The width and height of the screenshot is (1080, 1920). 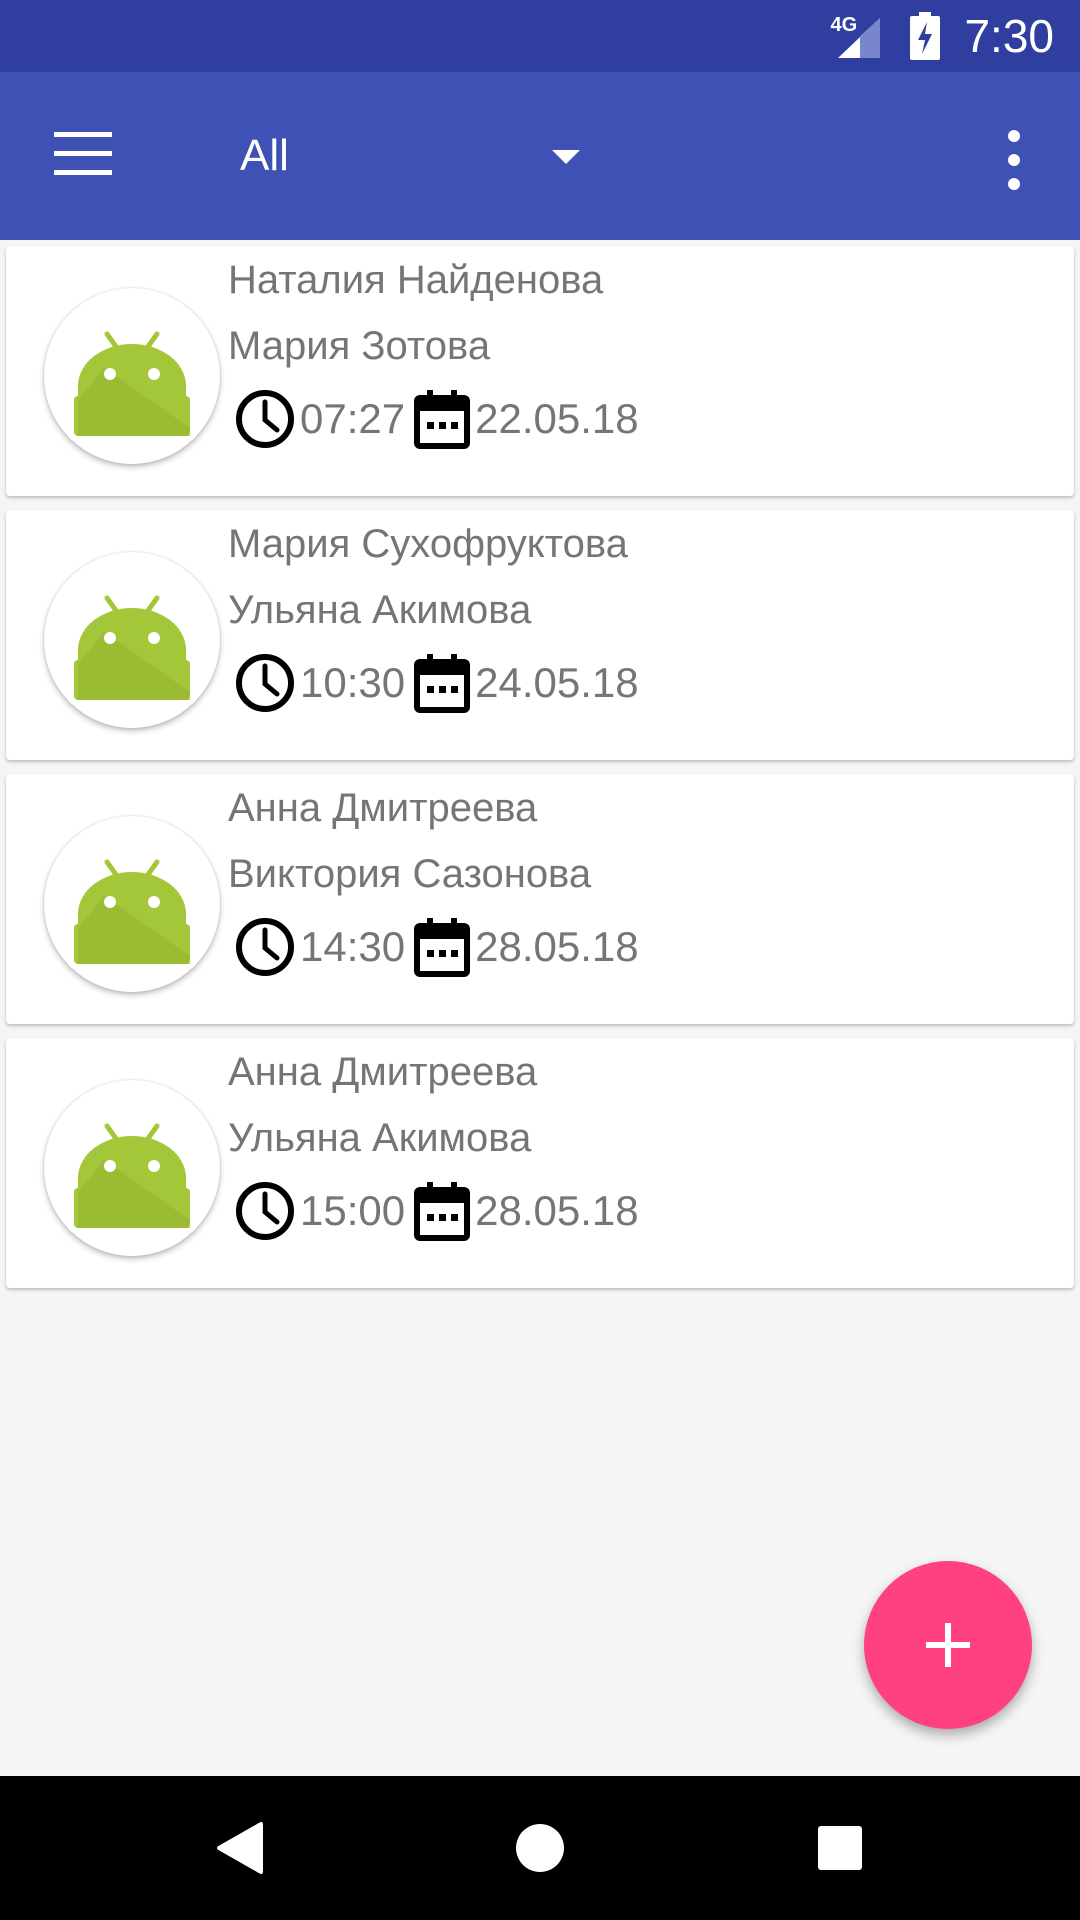 What do you see at coordinates (420, 156) in the screenshot?
I see `filter-spinner: All` at bounding box center [420, 156].